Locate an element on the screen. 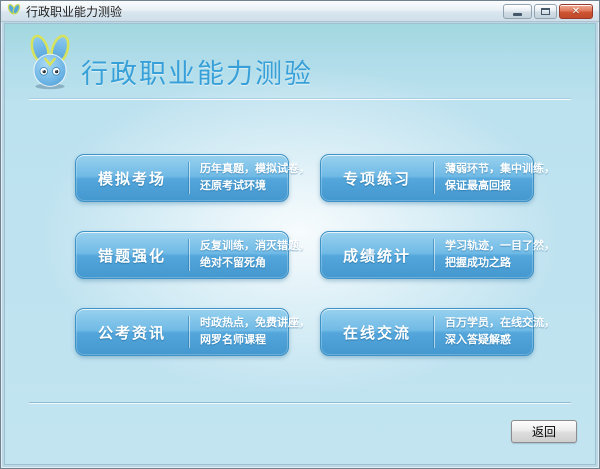 The height and width of the screenshot is (469, 600). maximize-button is located at coordinates (545, 11).